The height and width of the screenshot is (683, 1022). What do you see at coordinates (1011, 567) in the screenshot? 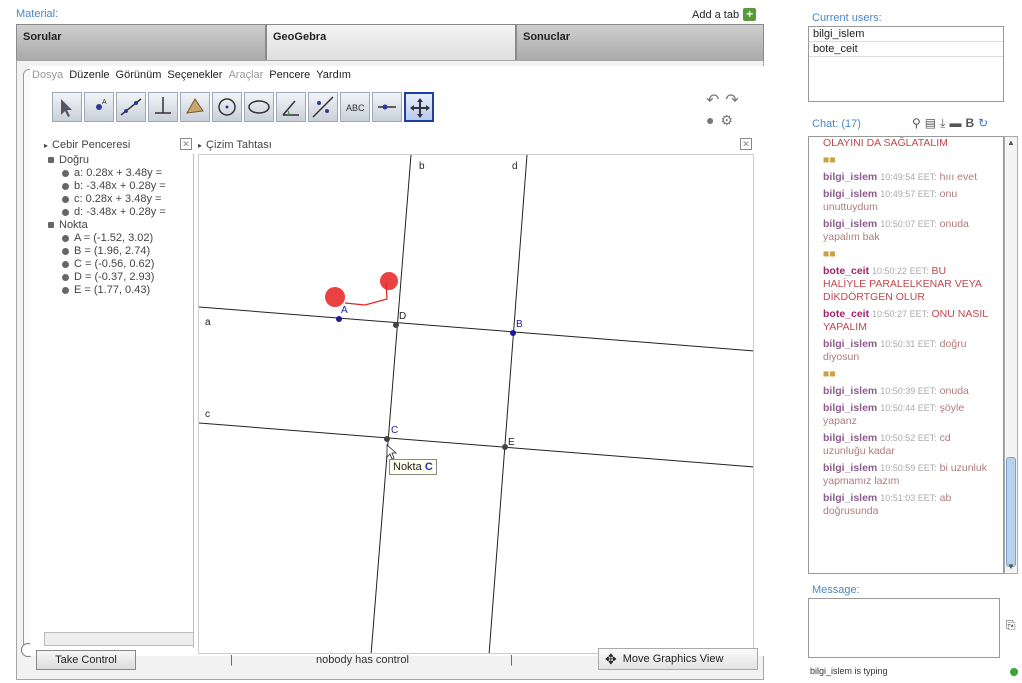
I see `scroll-down-icon: ▼` at bounding box center [1011, 567].